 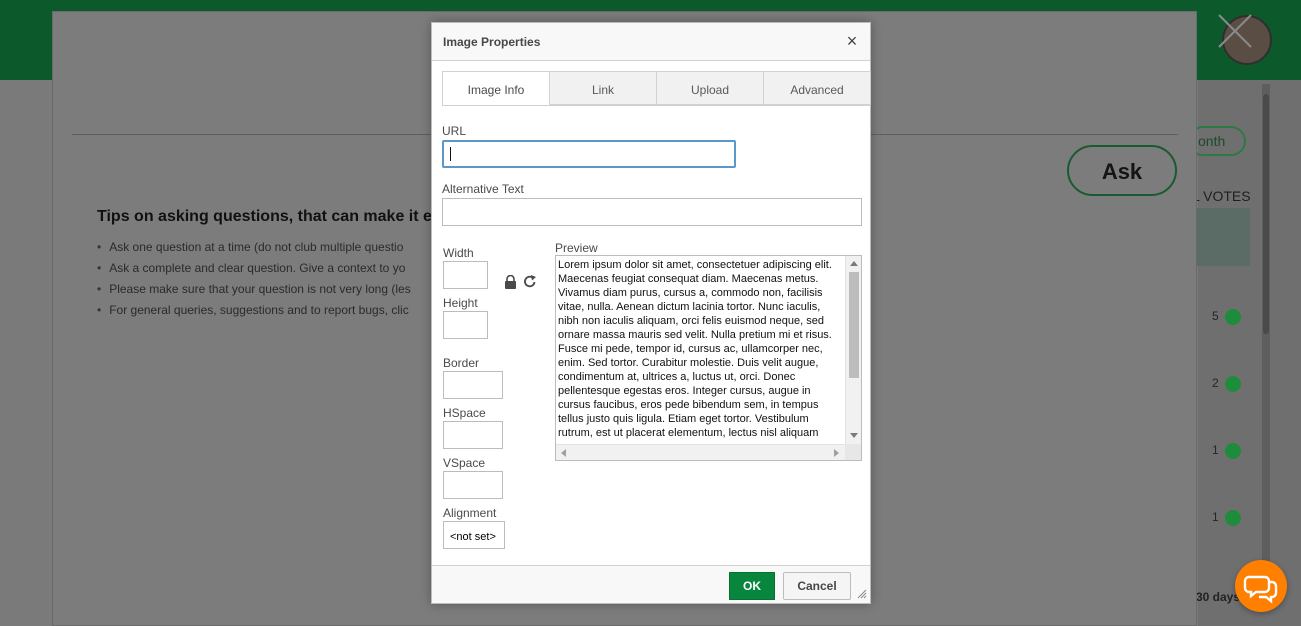 I want to click on vspace-input, so click(x=473, y=485).